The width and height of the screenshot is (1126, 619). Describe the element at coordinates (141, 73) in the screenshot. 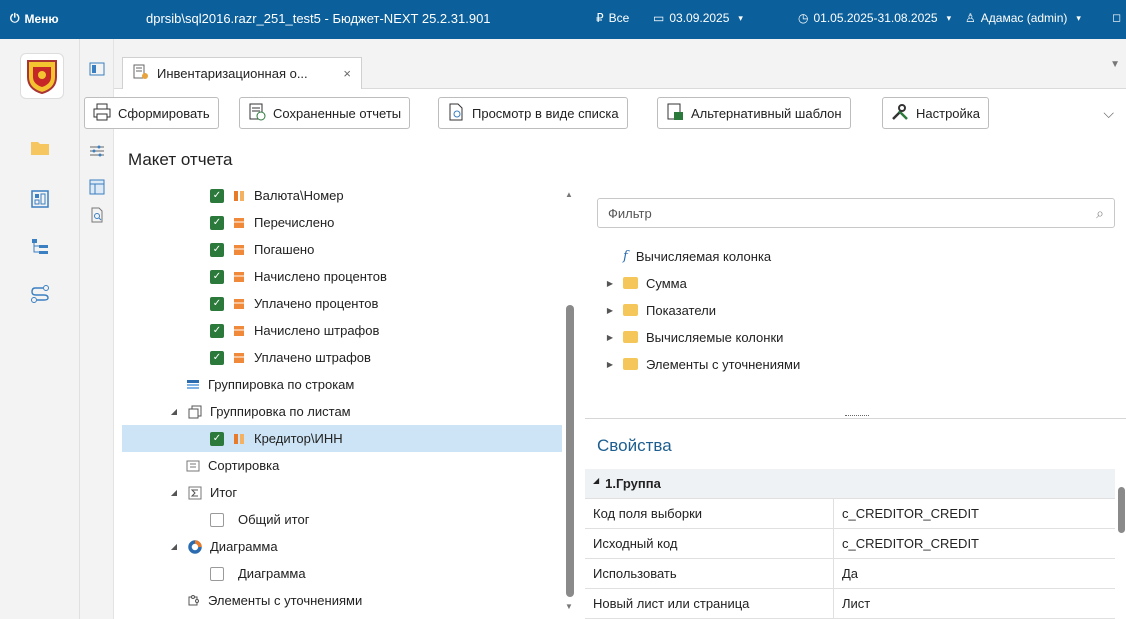

I see `report-settings-icon` at that location.